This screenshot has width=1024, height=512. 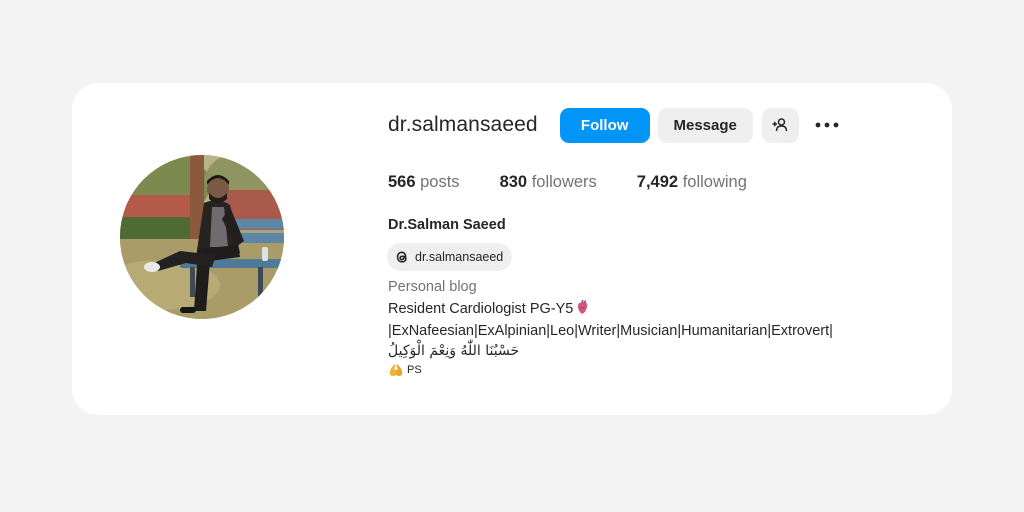 I want to click on following-label: following, so click(x=714, y=182).